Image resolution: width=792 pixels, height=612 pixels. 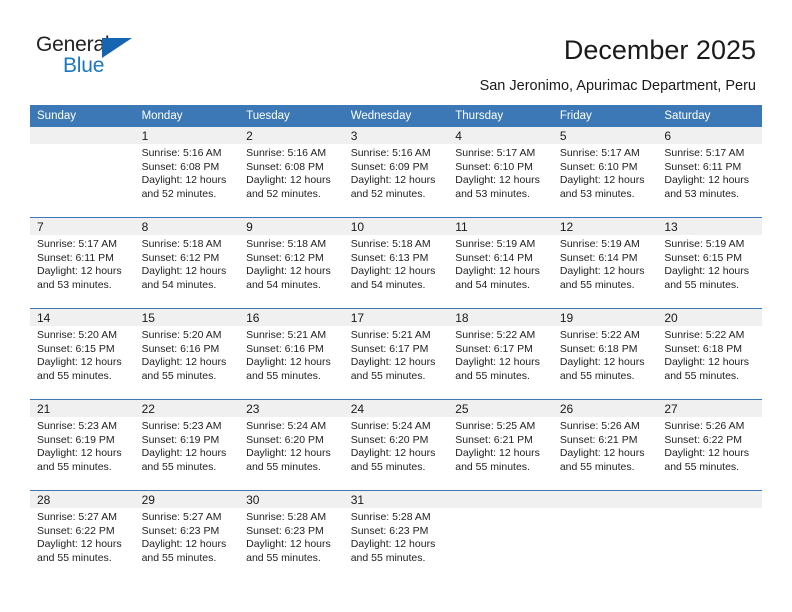 What do you see at coordinates (249, 227) in the screenshot?
I see `day-number: 9` at bounding box center [249, 227].